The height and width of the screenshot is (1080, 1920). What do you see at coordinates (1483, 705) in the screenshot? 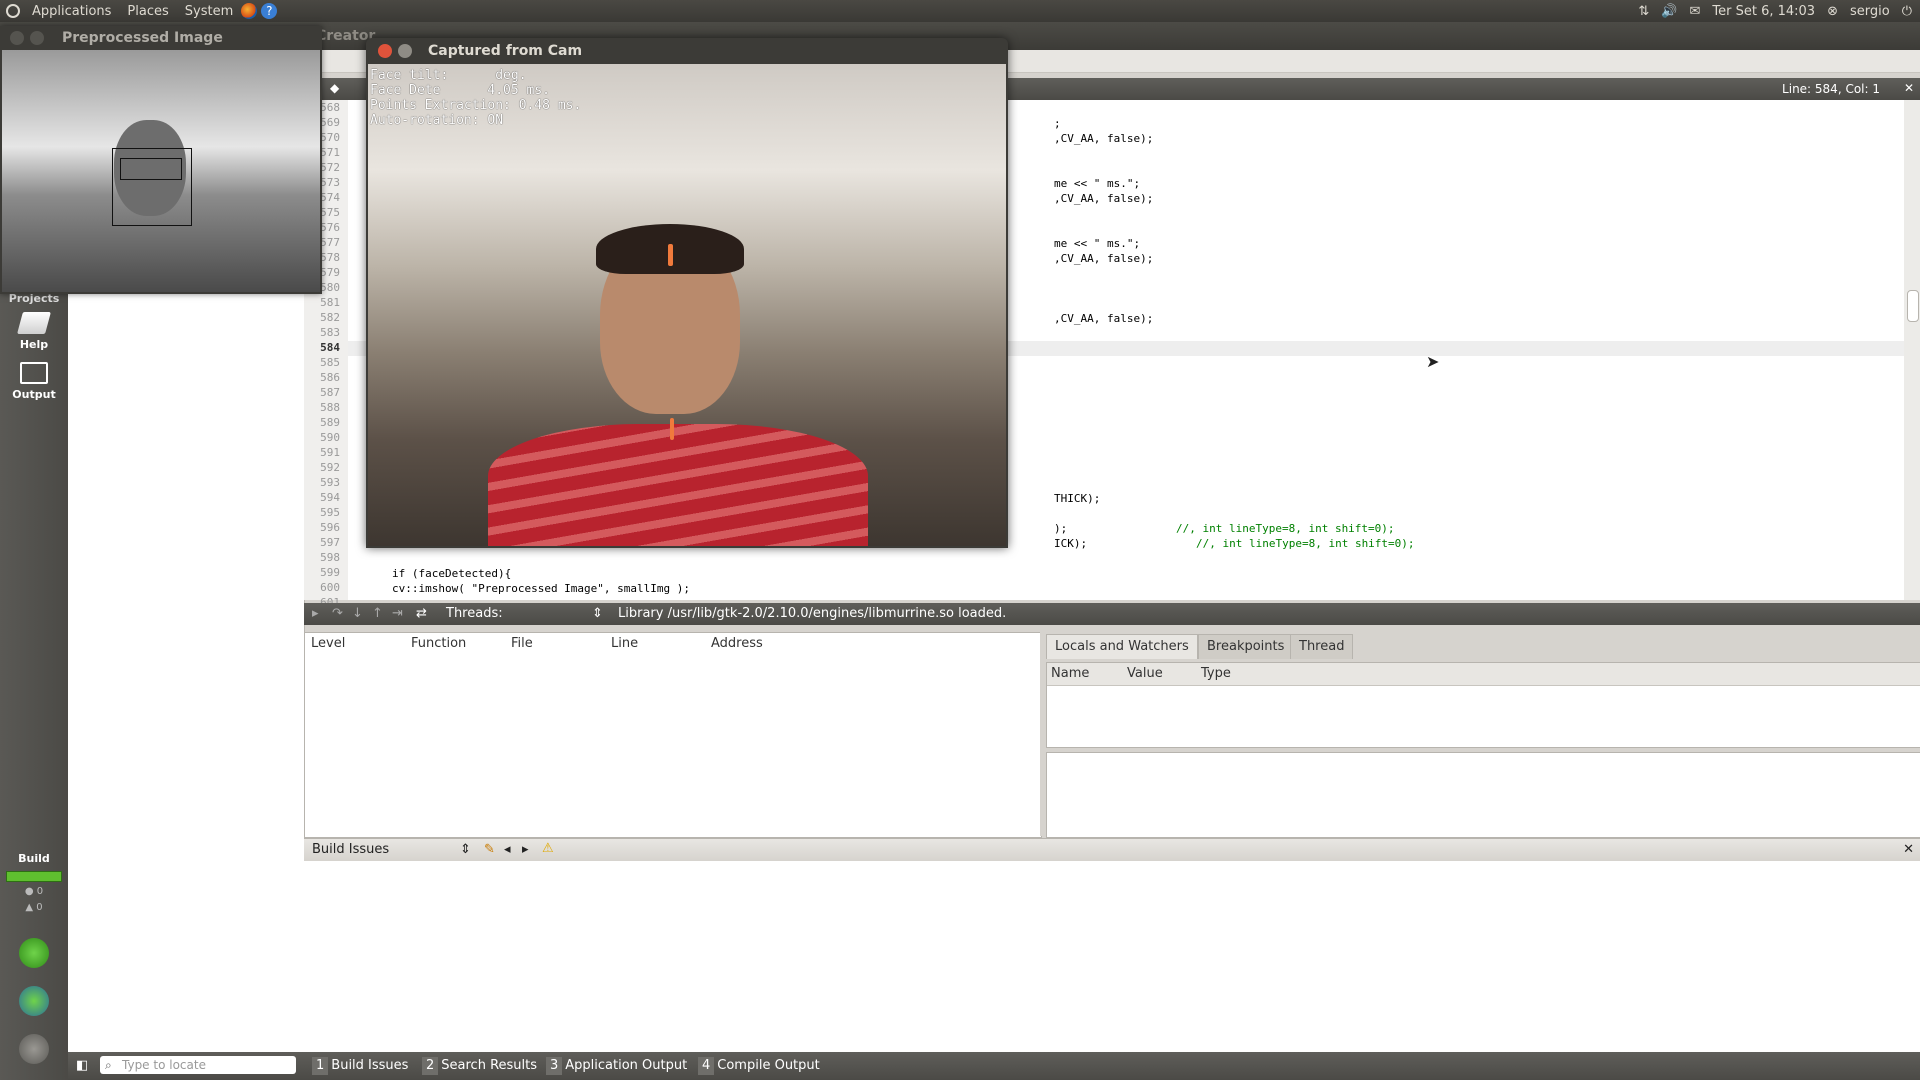
I see `locals-table: Name Value Type` at bounding box center [1483, 705].